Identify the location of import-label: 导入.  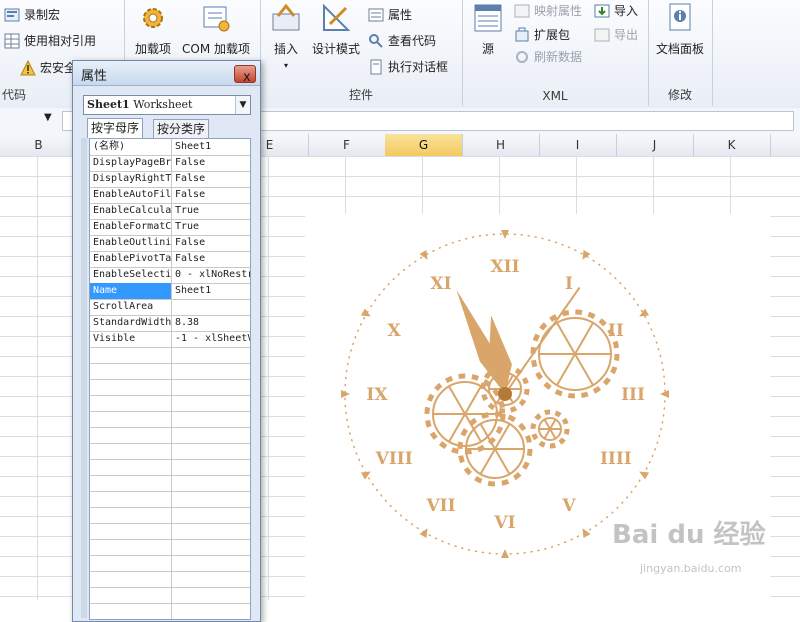
(626, 11).